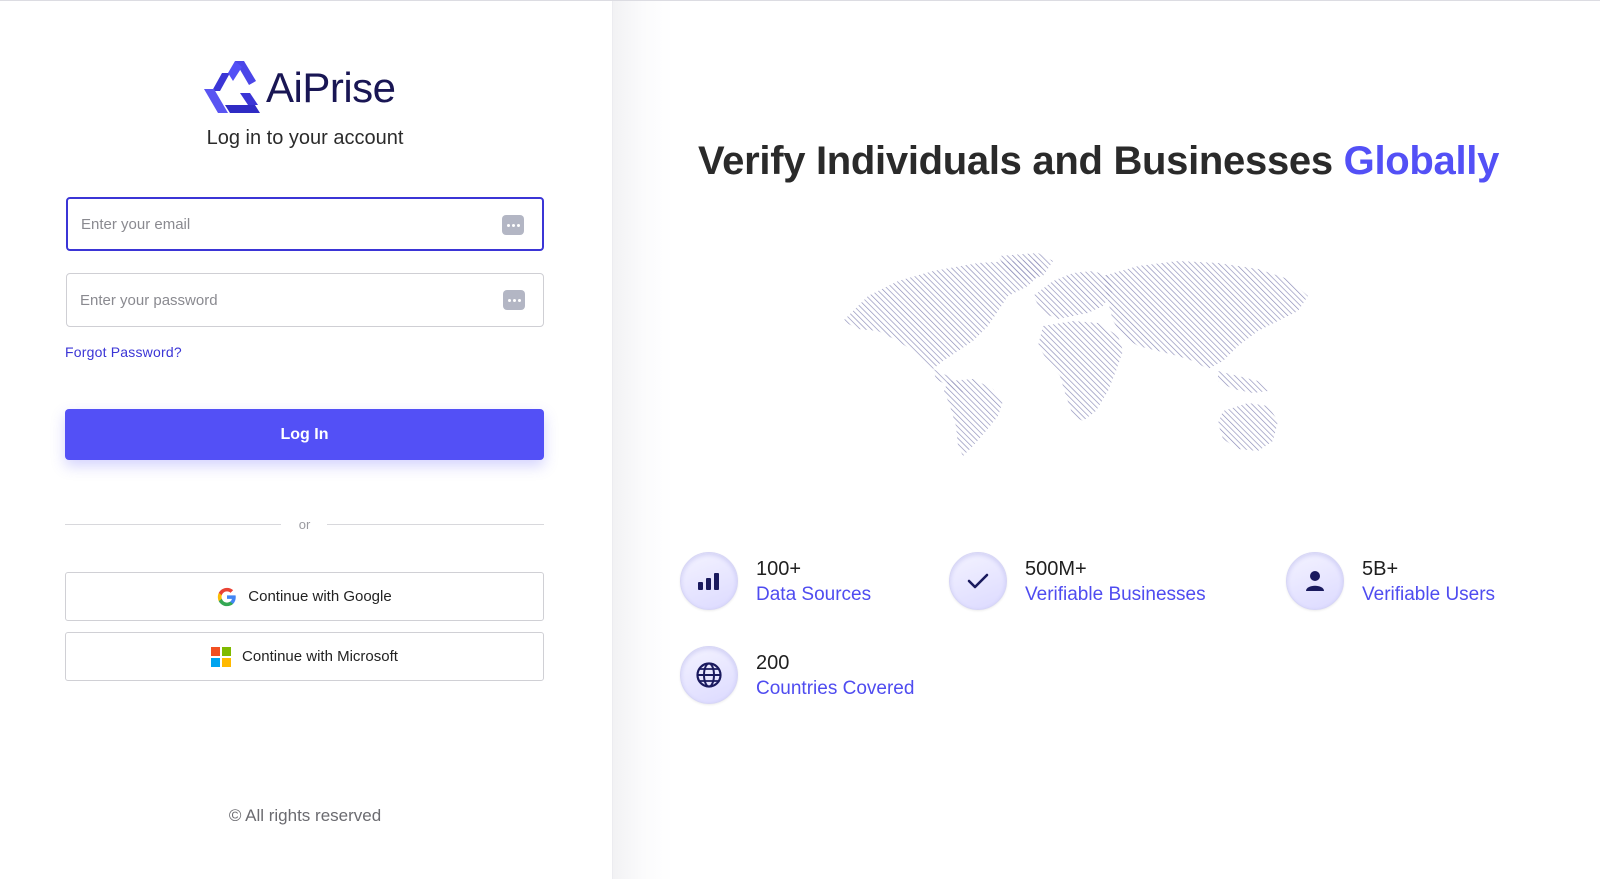  What do you see at coordinates (1015, 161) in the screenshot?
I see `headline-text: Verify Individuals and Businesses` at bounding box center [1015, 161].